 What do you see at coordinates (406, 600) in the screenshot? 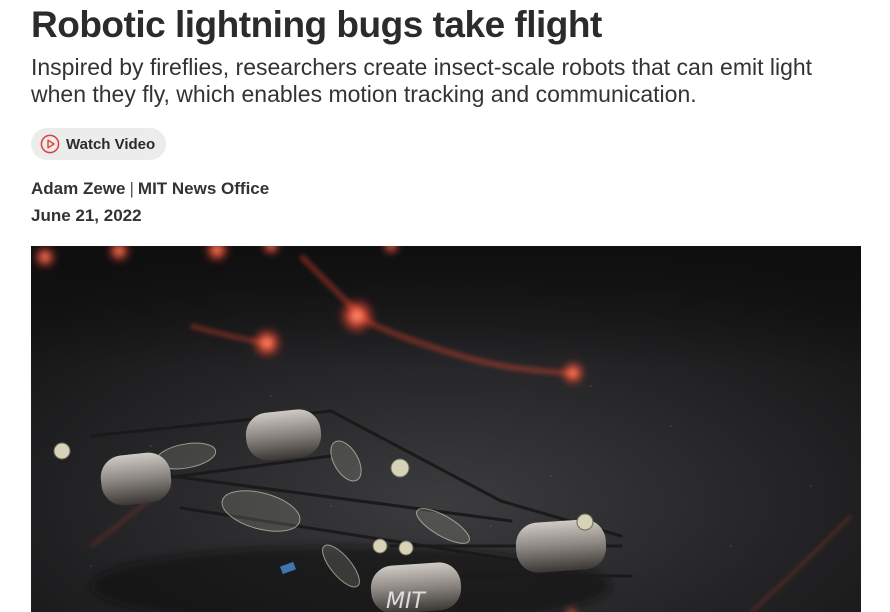
I see `svg-text: MIT` at bounding box center [406, 600].